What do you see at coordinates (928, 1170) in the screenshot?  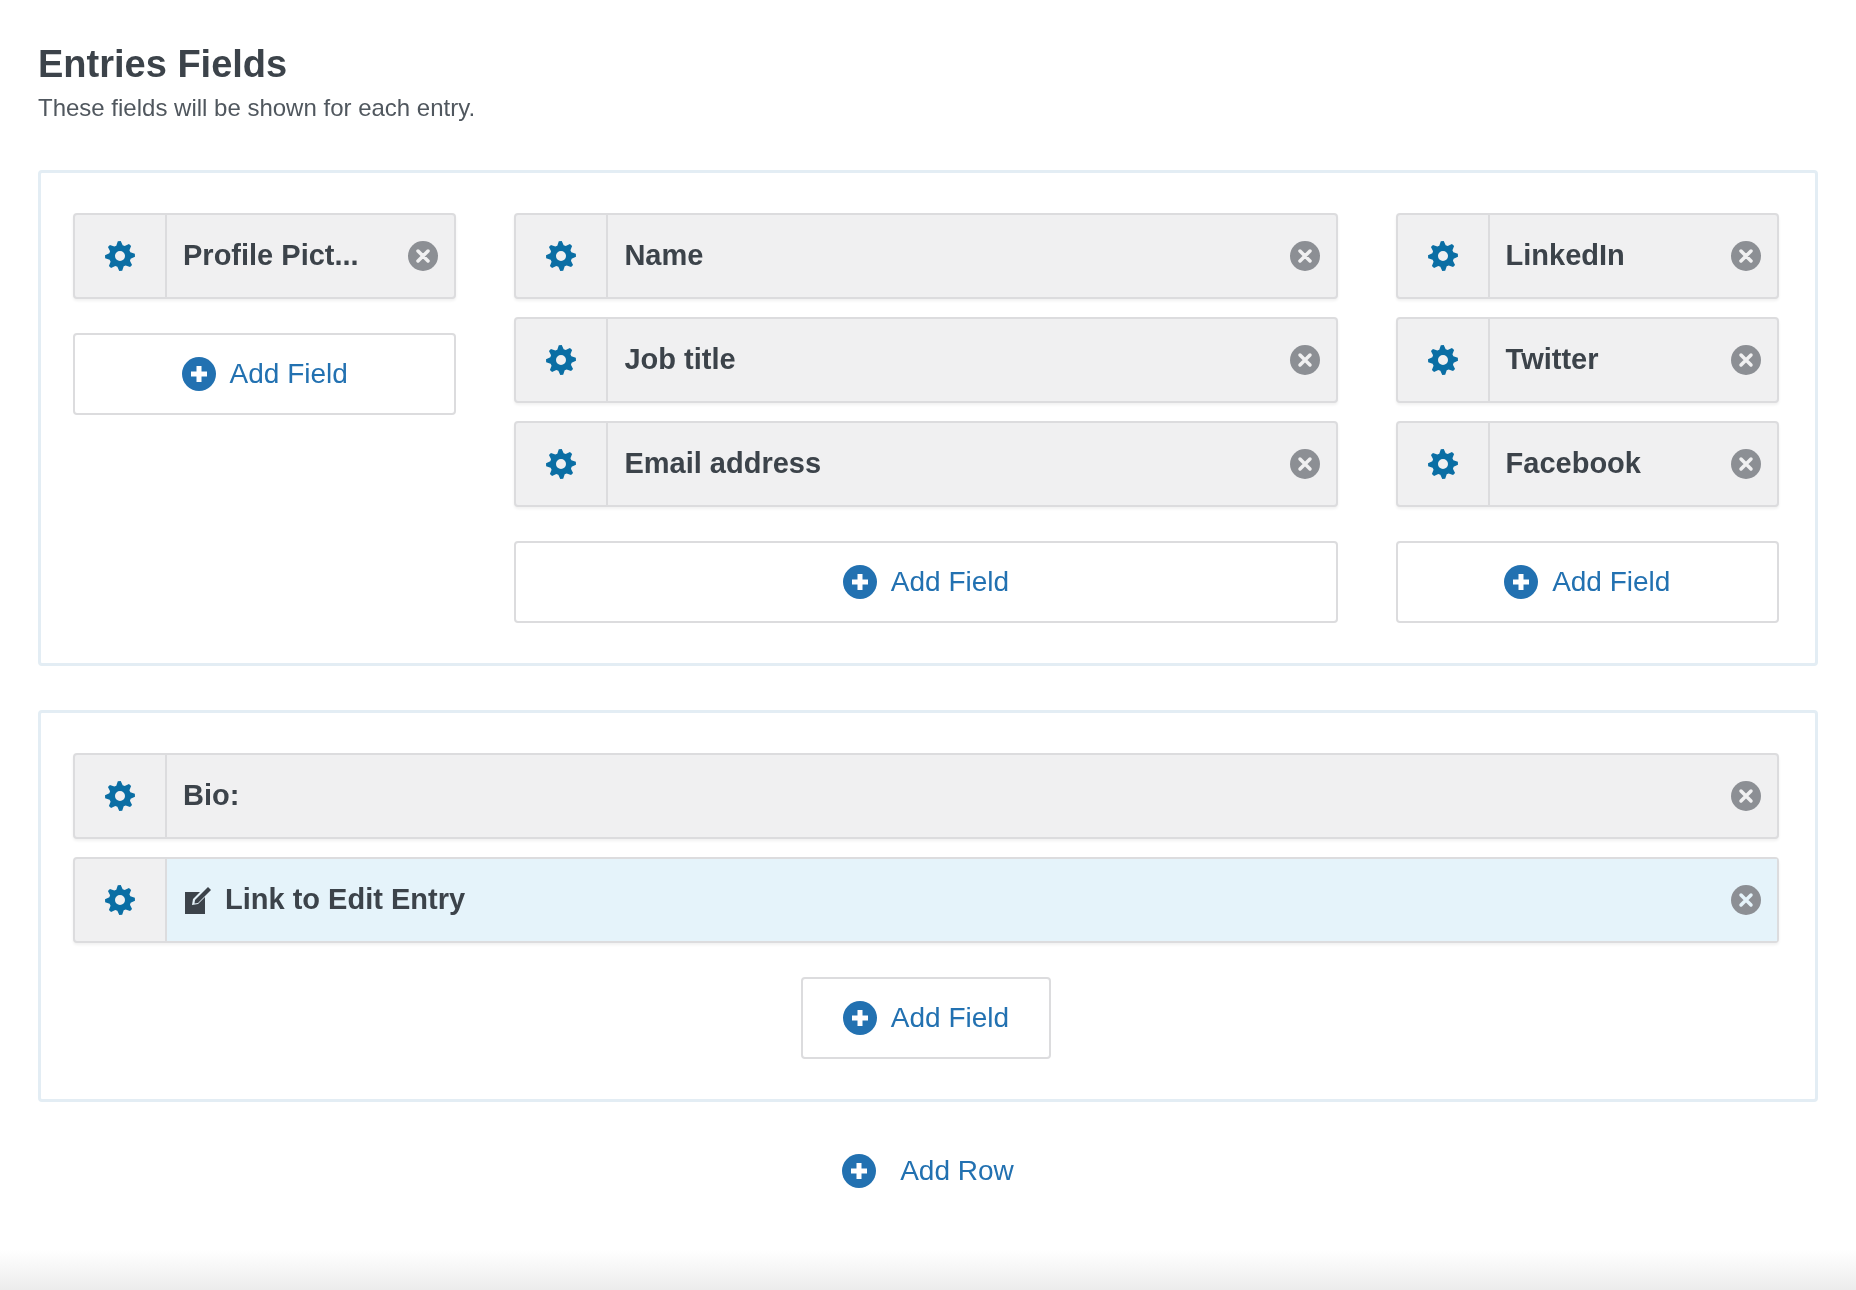 I see `add-row-button: Add Row` at bounding box center [928, 1170].